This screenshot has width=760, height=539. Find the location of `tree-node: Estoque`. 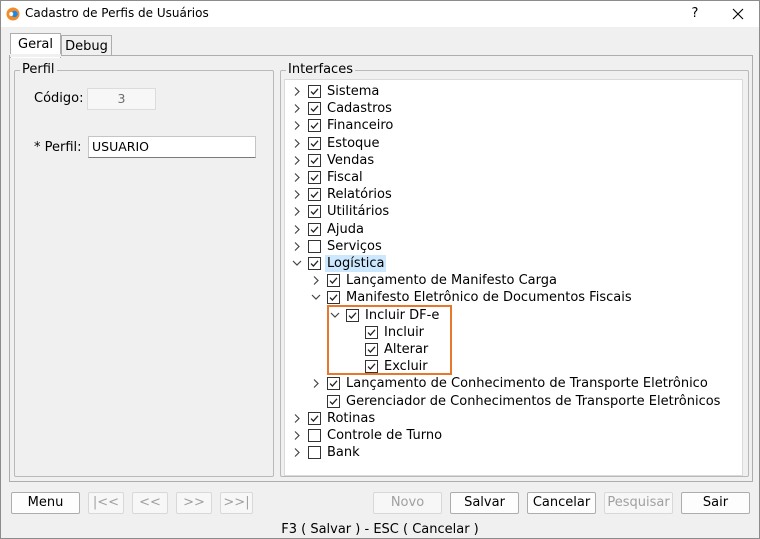

tree-node: Estoque is located at coordinates (513, 143).